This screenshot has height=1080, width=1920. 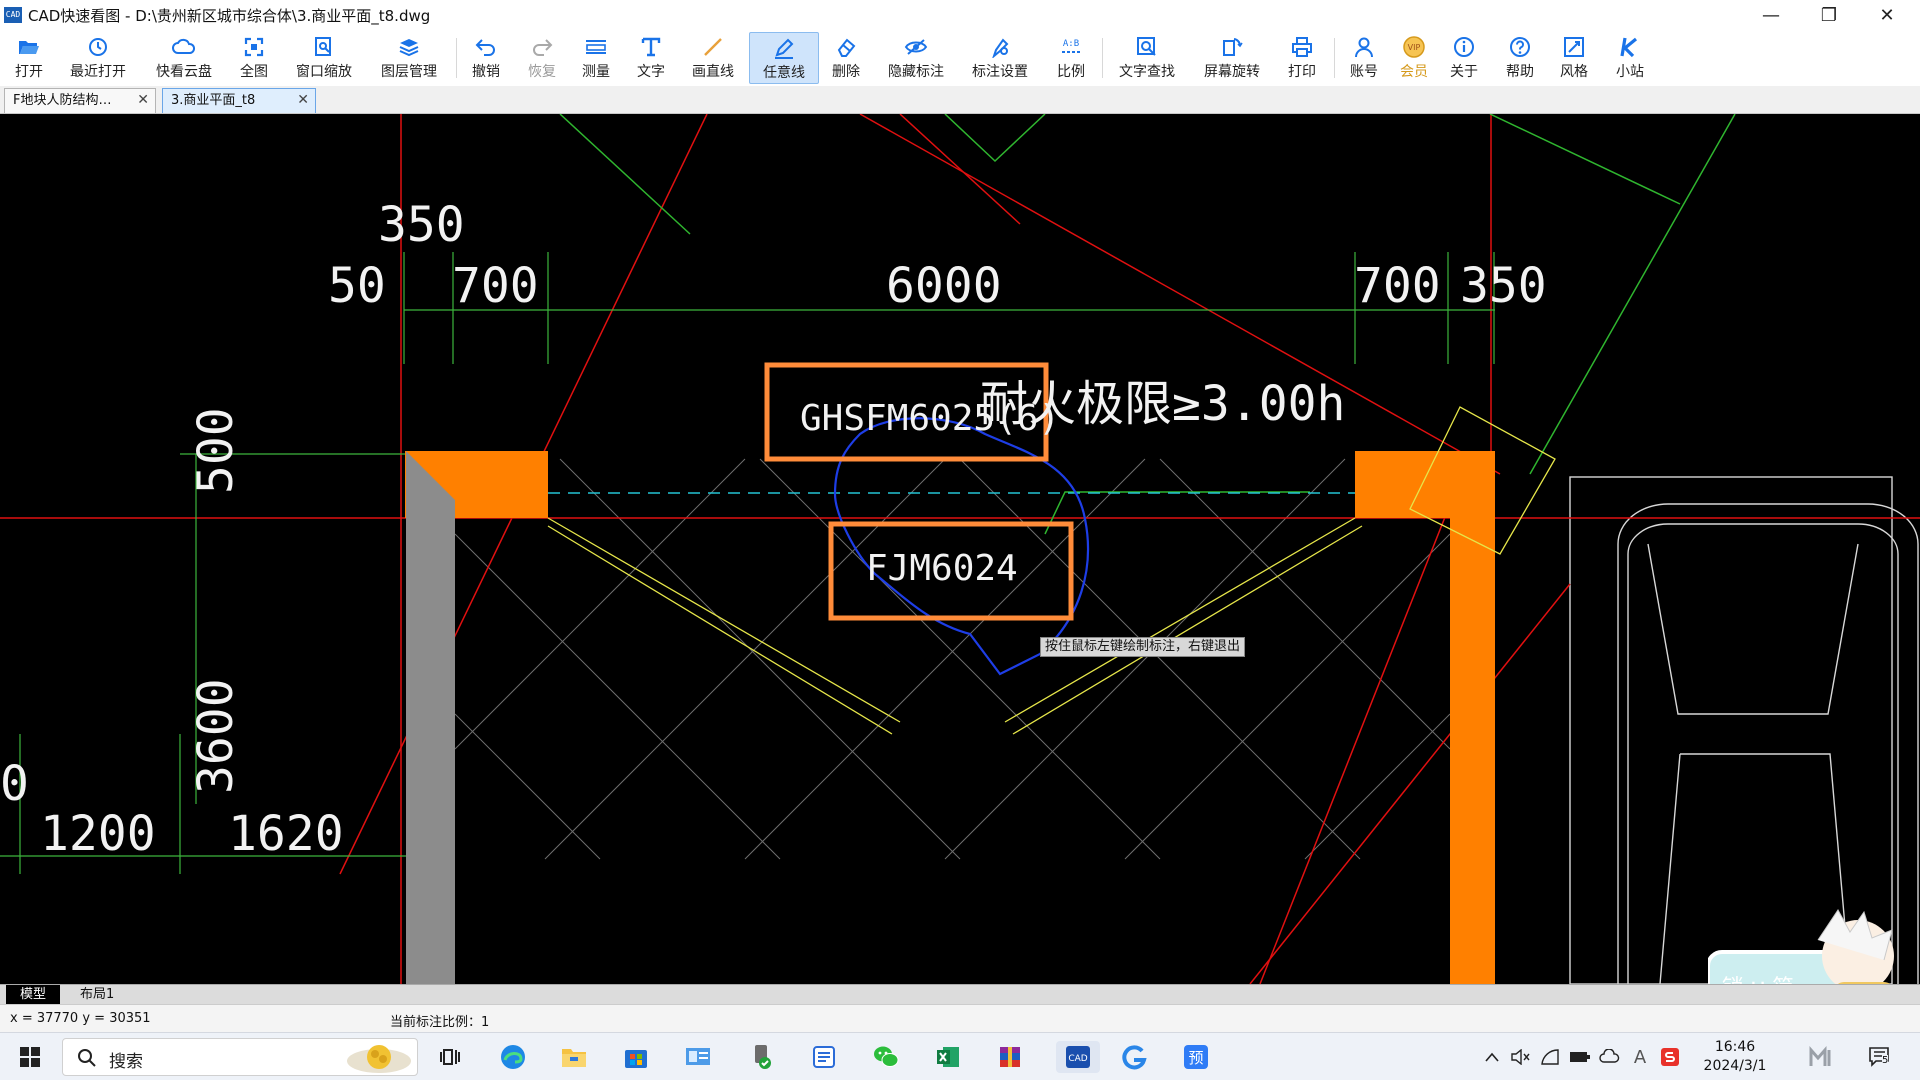 I want to click on corner-app-icon, so click(x=1822, y=1057).